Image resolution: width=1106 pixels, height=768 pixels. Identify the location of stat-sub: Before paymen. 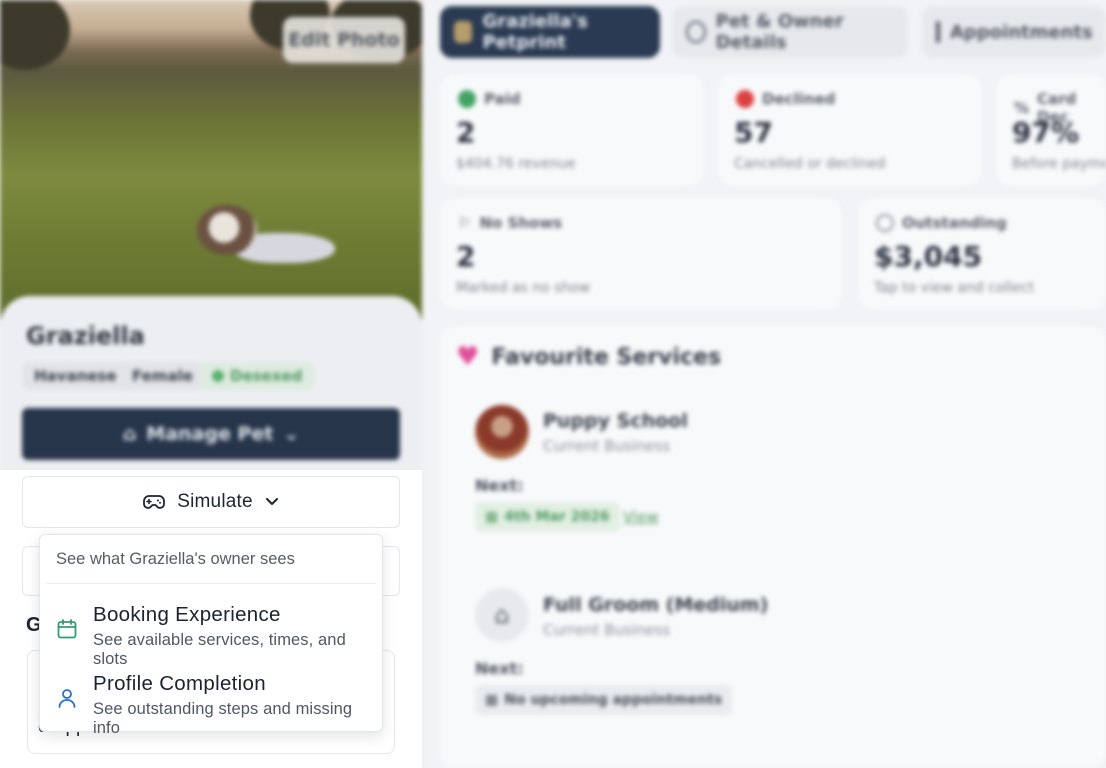
(1059, 164).